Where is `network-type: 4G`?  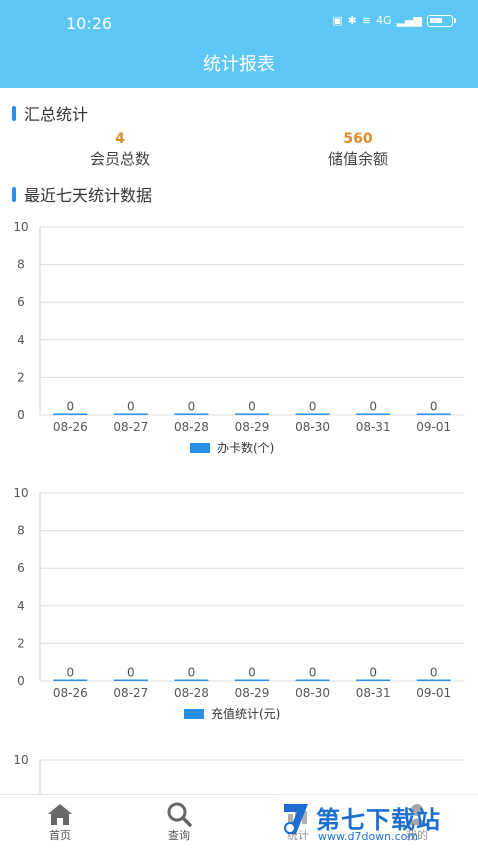 network-type: 4G is located at coordinates (384, 20).